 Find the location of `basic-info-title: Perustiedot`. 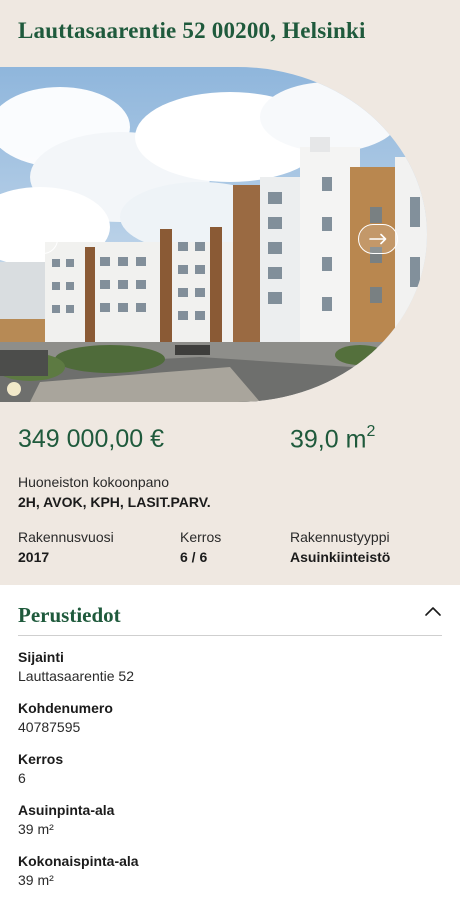

basic-info-title: Perustiedot is located at coordinates (69, 615).